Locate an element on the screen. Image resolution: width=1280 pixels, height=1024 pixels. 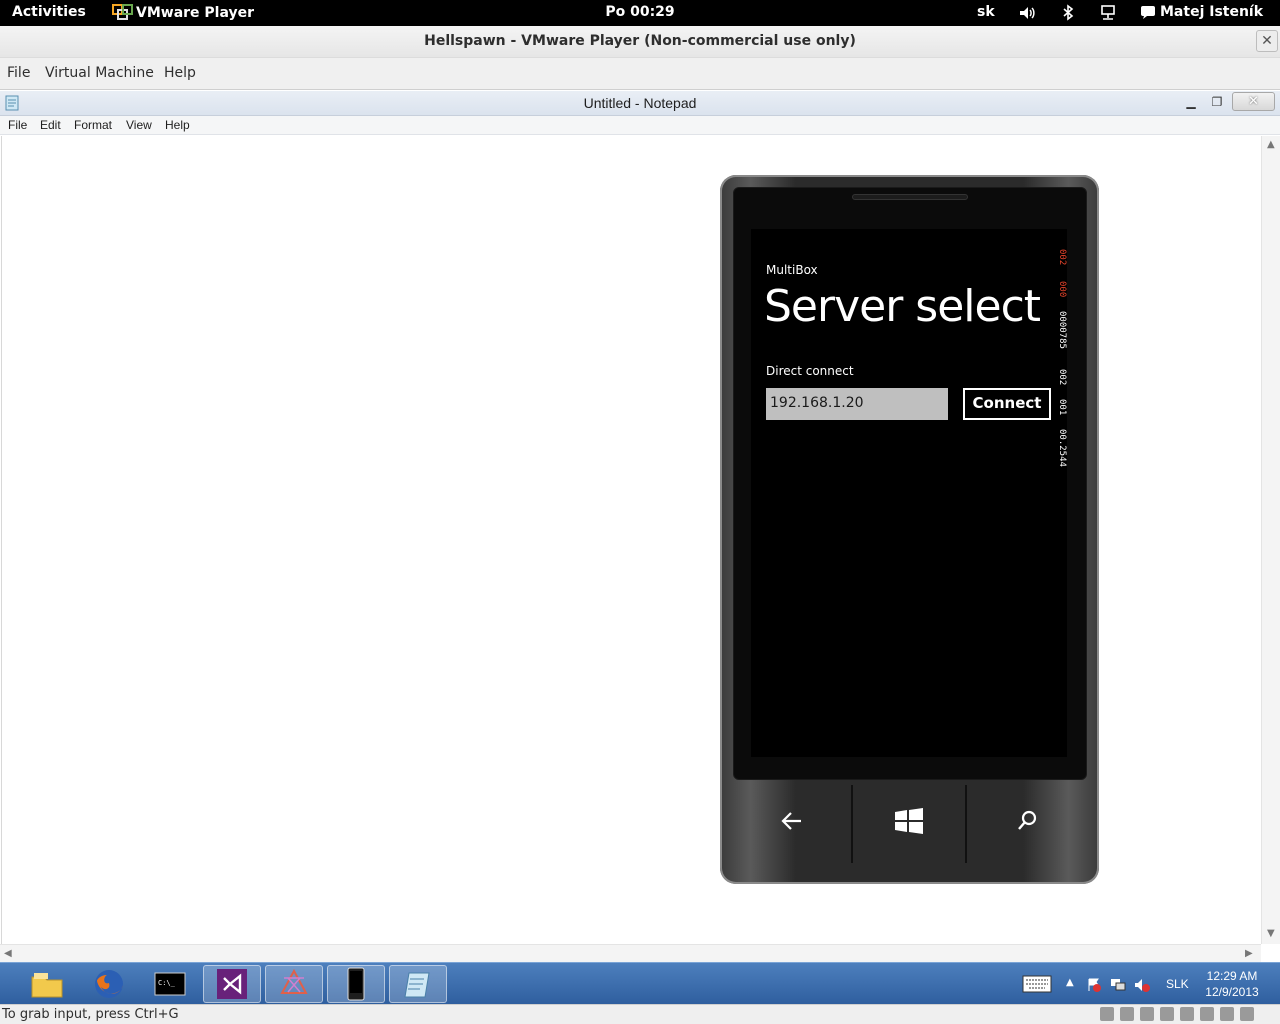
menu-file: File is located at coordinates (18, 73).